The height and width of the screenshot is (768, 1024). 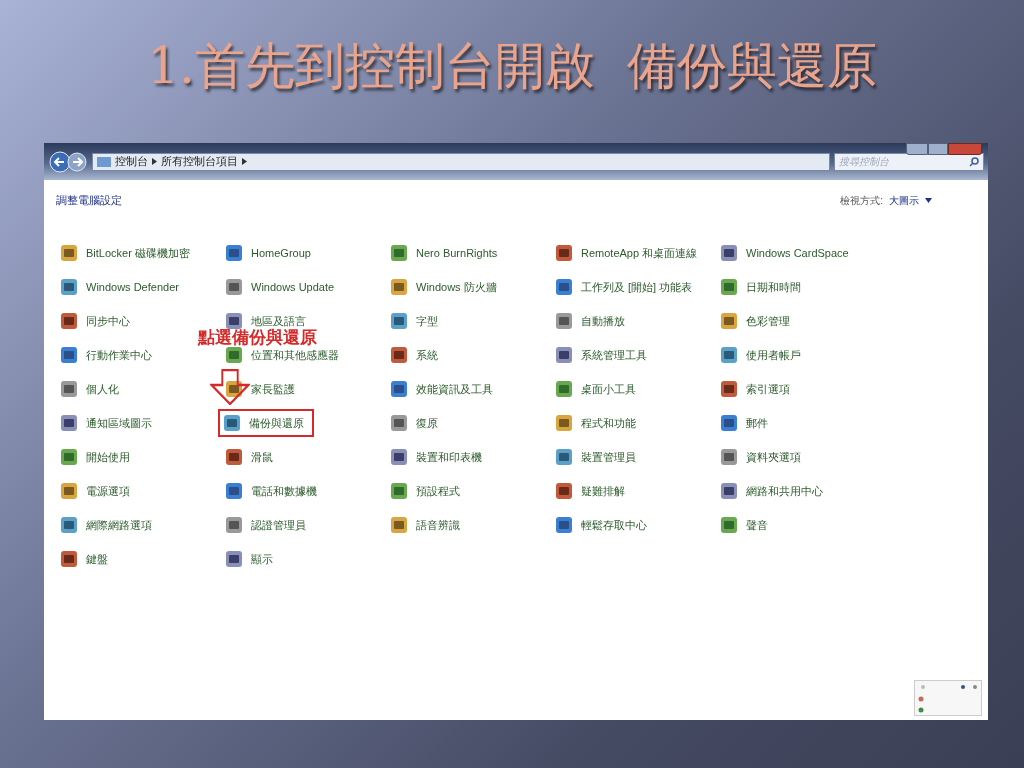 What do you see at coordinates (938, 149) in the screenshot?
I see `maximize-button` at bounding box center [938, 149].